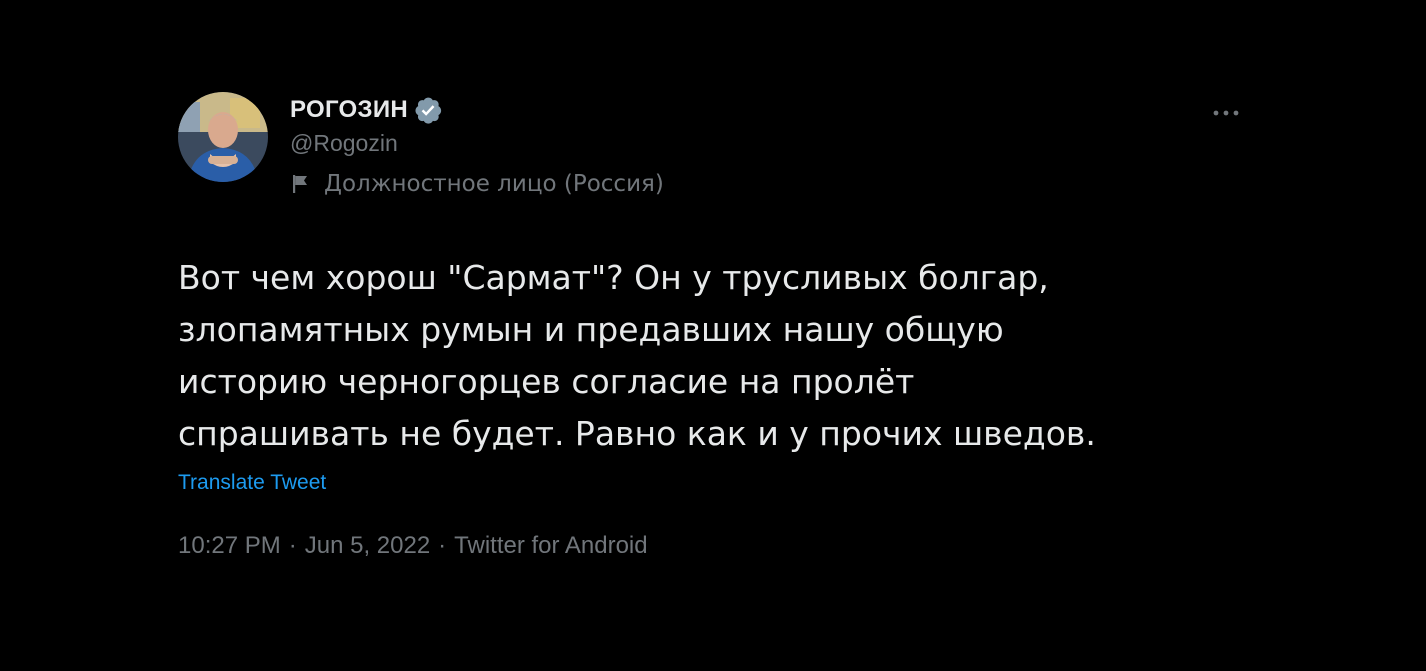  I want to click on tweet-date: Jun 5, 2022, so click(367, 545).